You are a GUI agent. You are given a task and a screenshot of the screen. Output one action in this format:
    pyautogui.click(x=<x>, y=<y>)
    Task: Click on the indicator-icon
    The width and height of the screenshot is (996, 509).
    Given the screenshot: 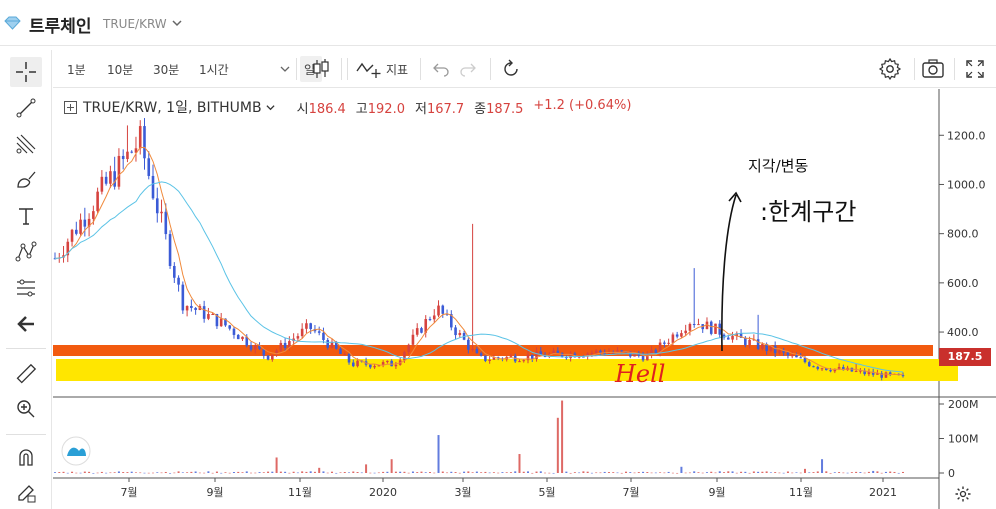 What is the action you would take?
    pyautogui.click(x=369, y=69)
    